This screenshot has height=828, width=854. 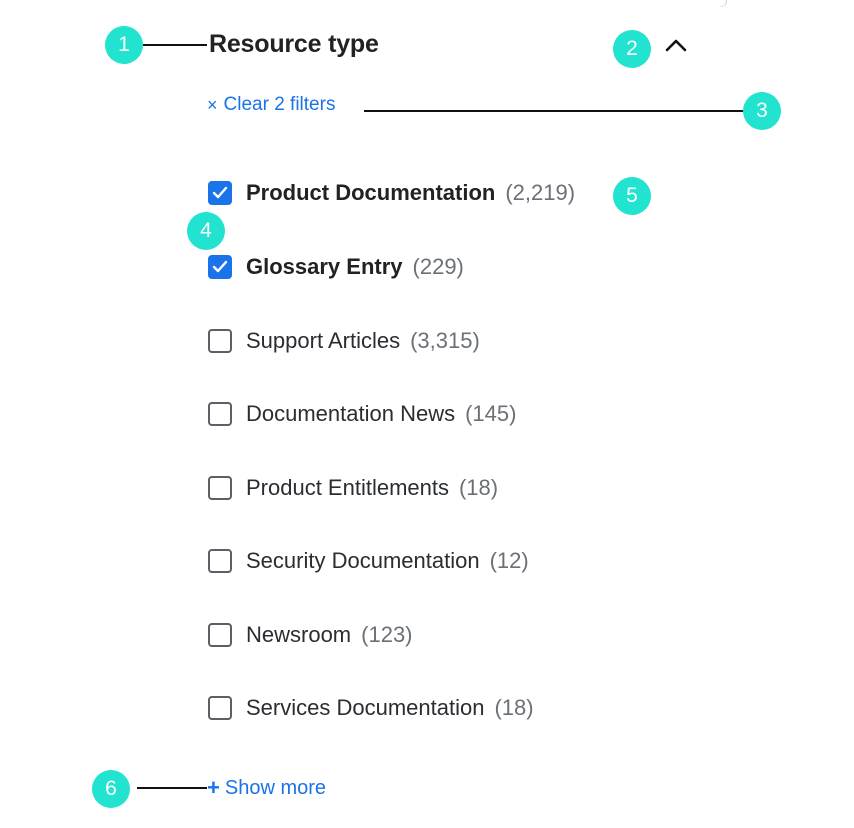 I want to click on callout-number: 2, so click(x=632, y=48).